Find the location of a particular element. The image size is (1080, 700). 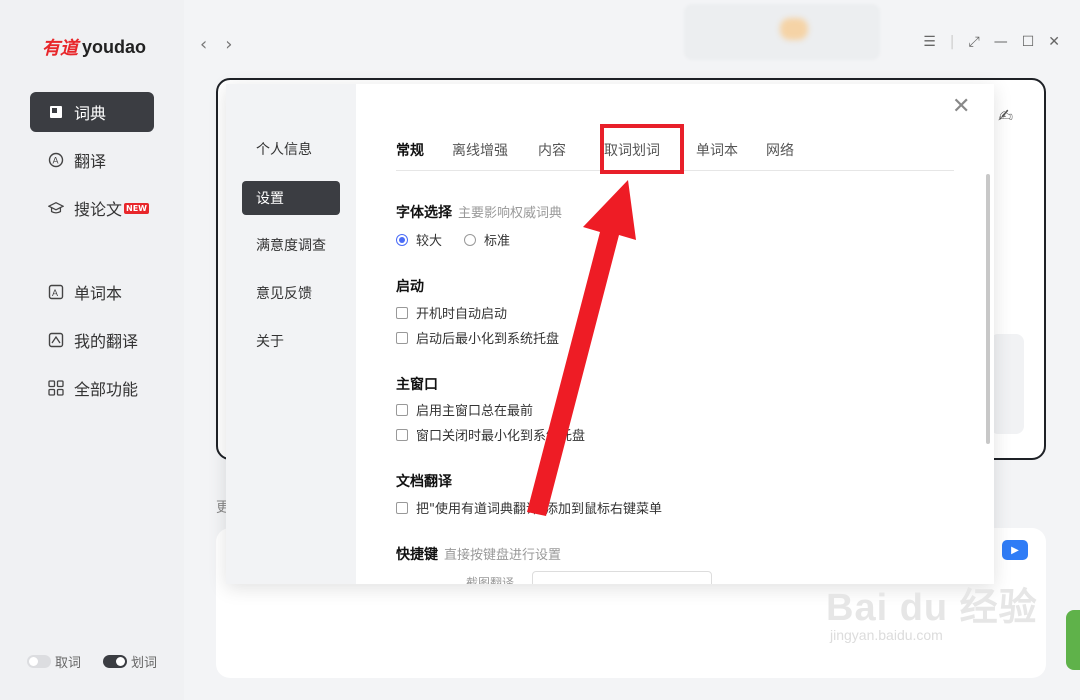

baidu-watermark: Bai du 经验 jingyan.baidu.com is located at coordinates (932, 609).